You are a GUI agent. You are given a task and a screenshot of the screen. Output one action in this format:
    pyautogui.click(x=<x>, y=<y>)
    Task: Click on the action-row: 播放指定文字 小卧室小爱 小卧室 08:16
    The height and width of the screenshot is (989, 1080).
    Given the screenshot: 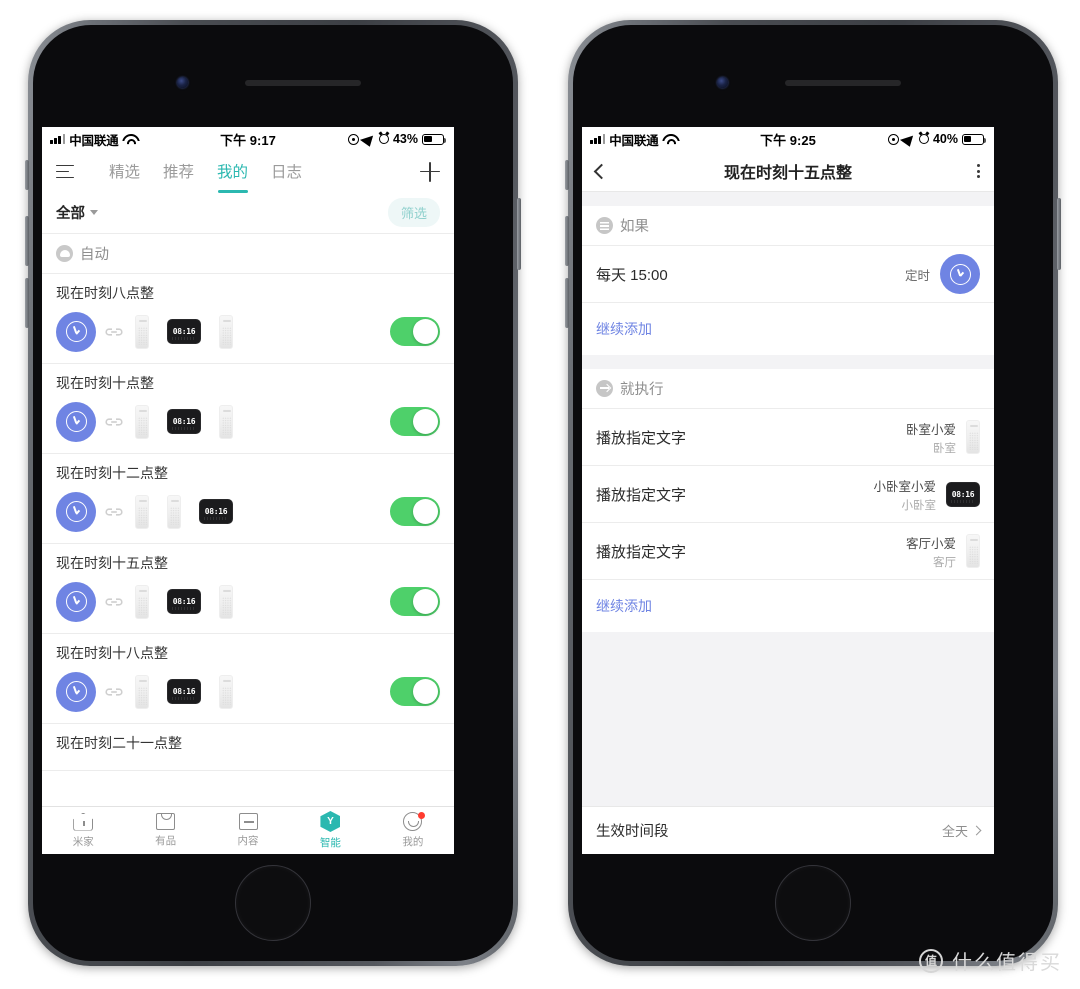 What is the action you would take?
    pyautogui.click(x=788, y=494)
    